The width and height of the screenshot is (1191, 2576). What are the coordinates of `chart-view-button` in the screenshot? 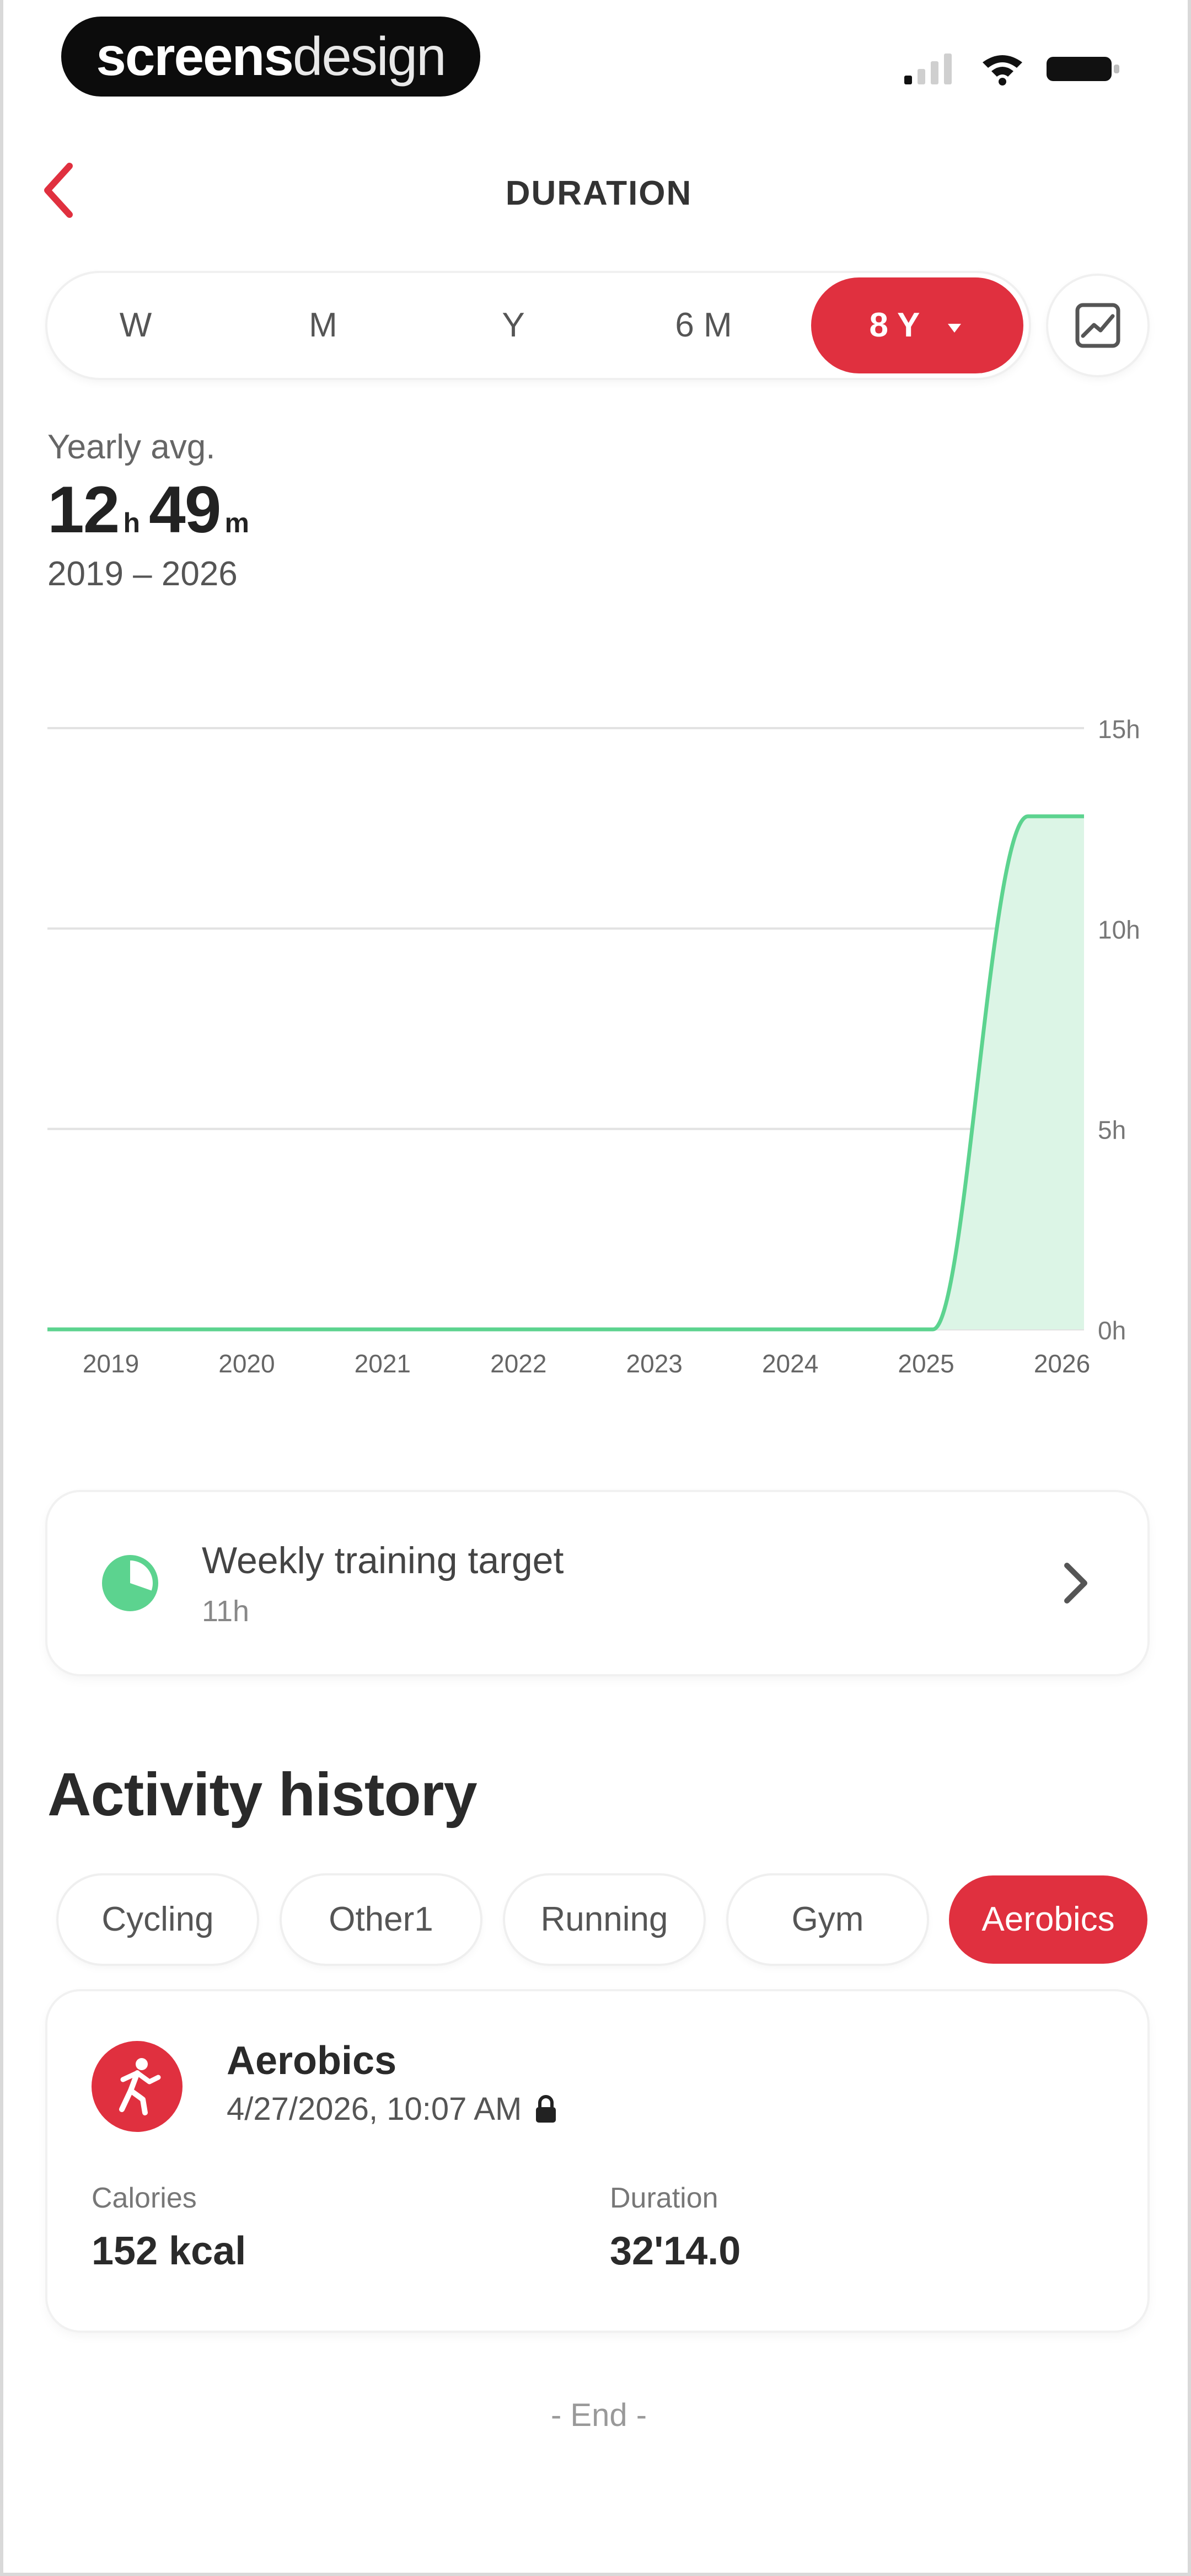 It's located at (1097, 325).